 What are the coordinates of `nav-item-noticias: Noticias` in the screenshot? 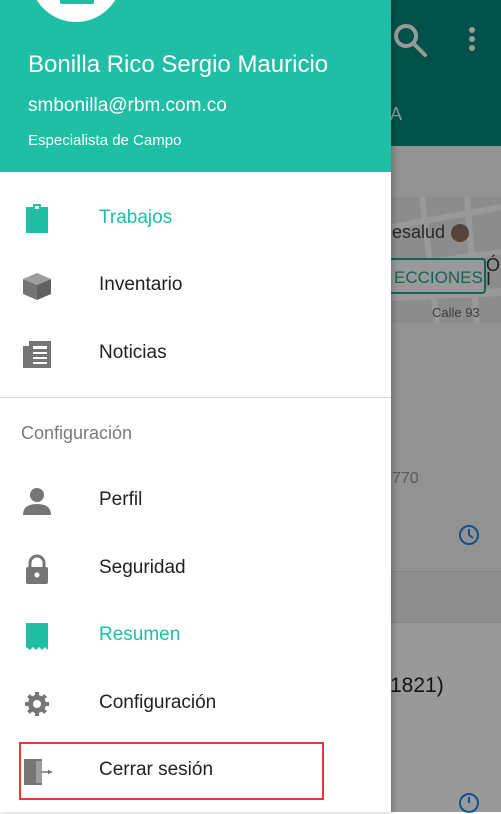 It's located at (195, 353).